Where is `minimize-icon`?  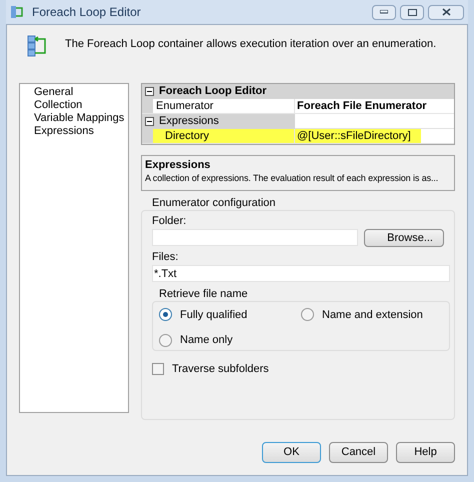
minimize-icon is located at coordinates (384, 12).